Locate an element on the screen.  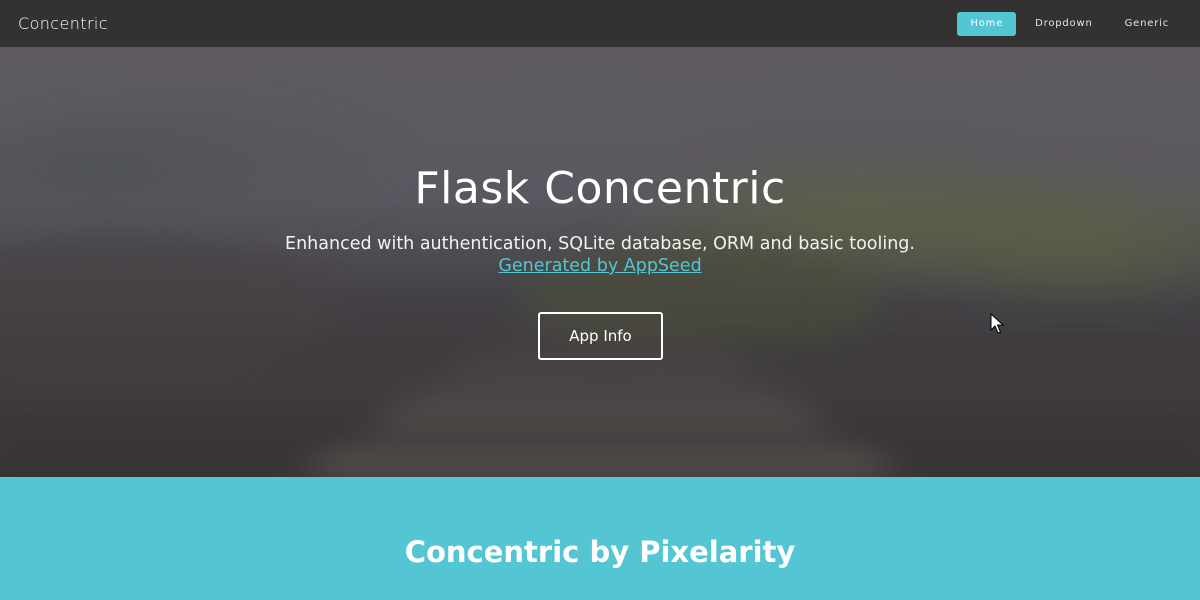
hero-title: Flask Concentric is located at coordinates (600, 188).